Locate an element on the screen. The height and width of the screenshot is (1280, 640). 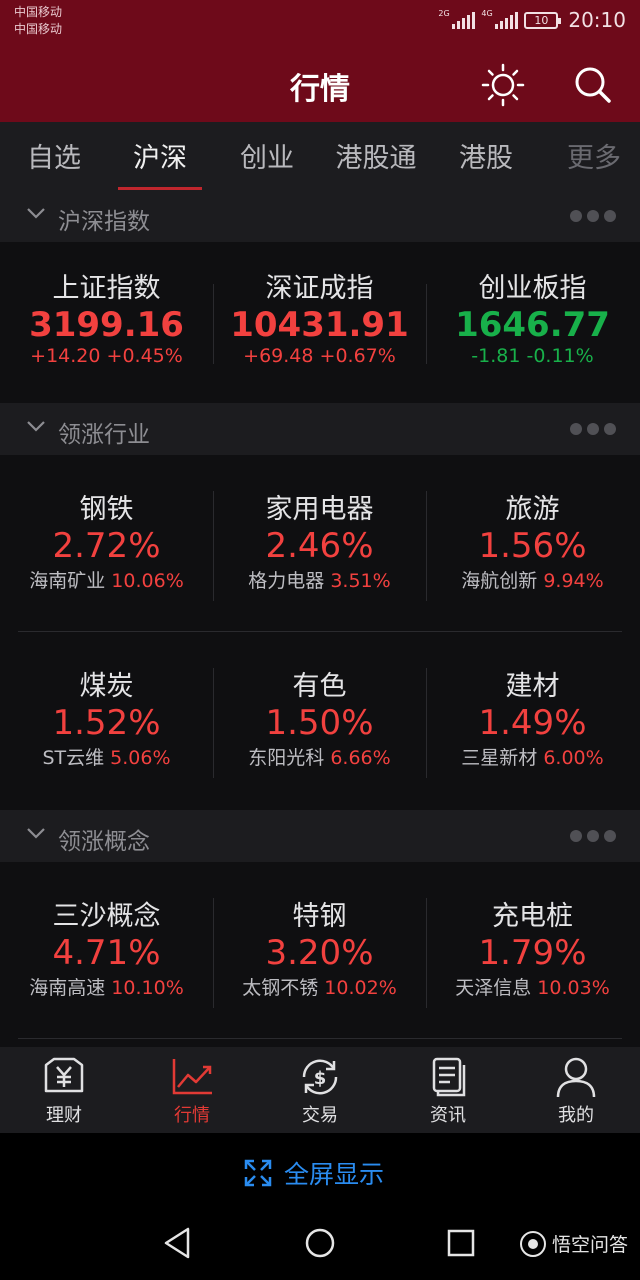
industry-card-building-materials: 建材 1.49% 三星新材 6.00% is located at coordinates (532, 717).